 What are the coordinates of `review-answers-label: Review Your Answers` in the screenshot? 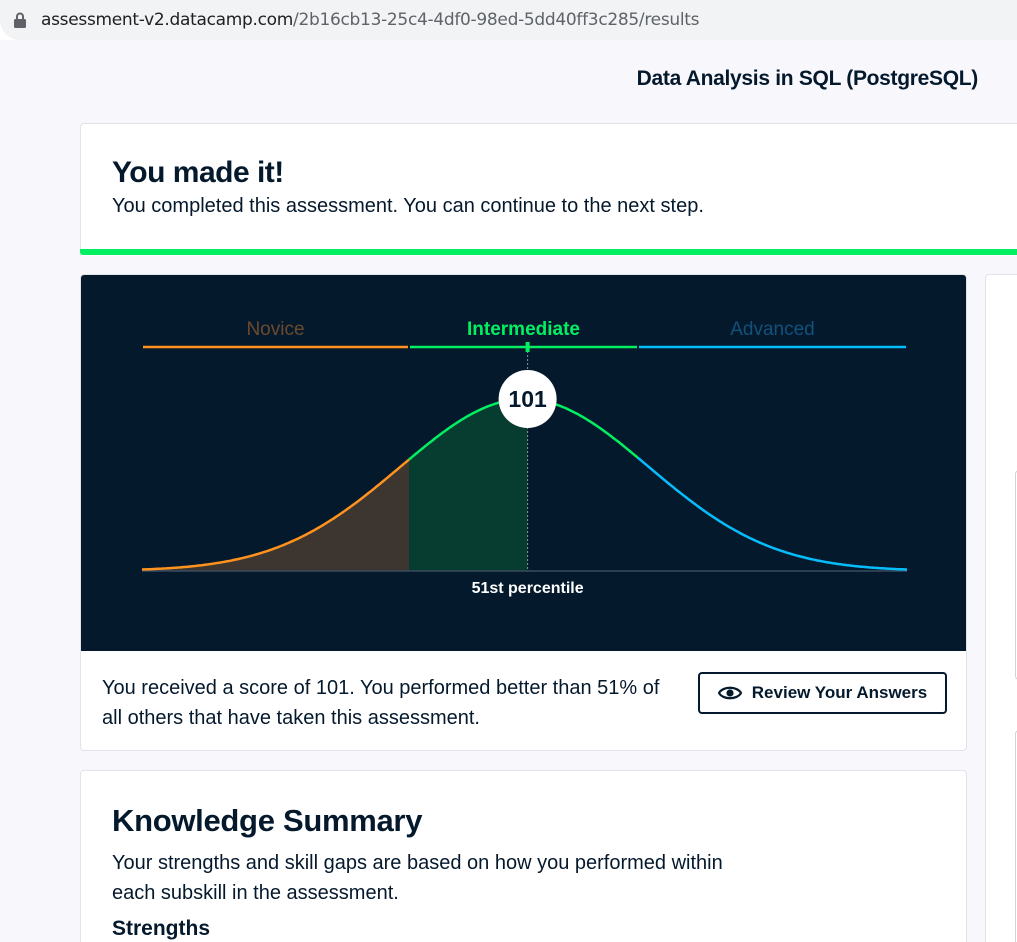 It's located at (839, 692).